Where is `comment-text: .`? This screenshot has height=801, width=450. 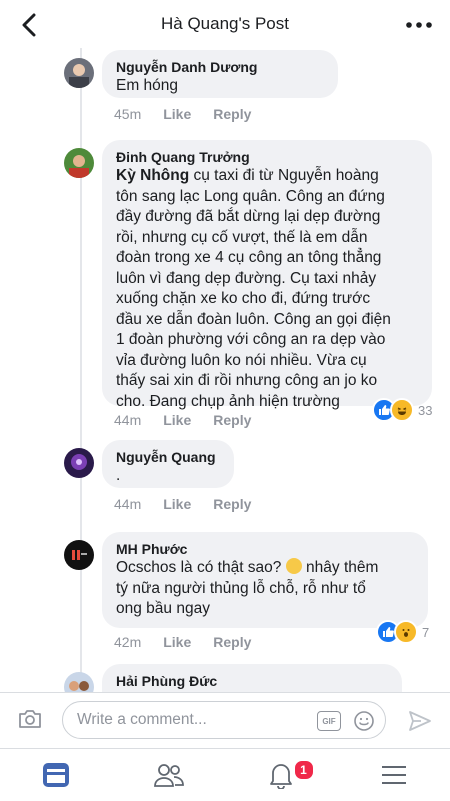
comment-text: . is located at coordinates (168, 476).